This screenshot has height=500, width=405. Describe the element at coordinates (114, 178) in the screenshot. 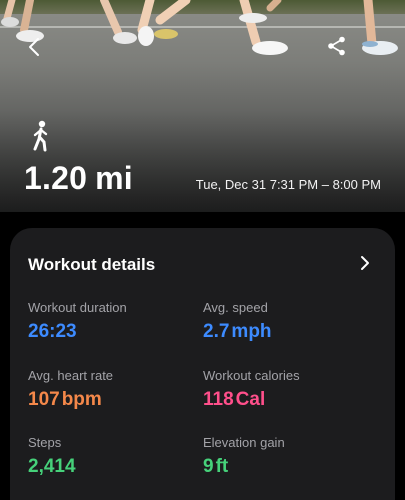

I see `distance-unit: mi` at that location.